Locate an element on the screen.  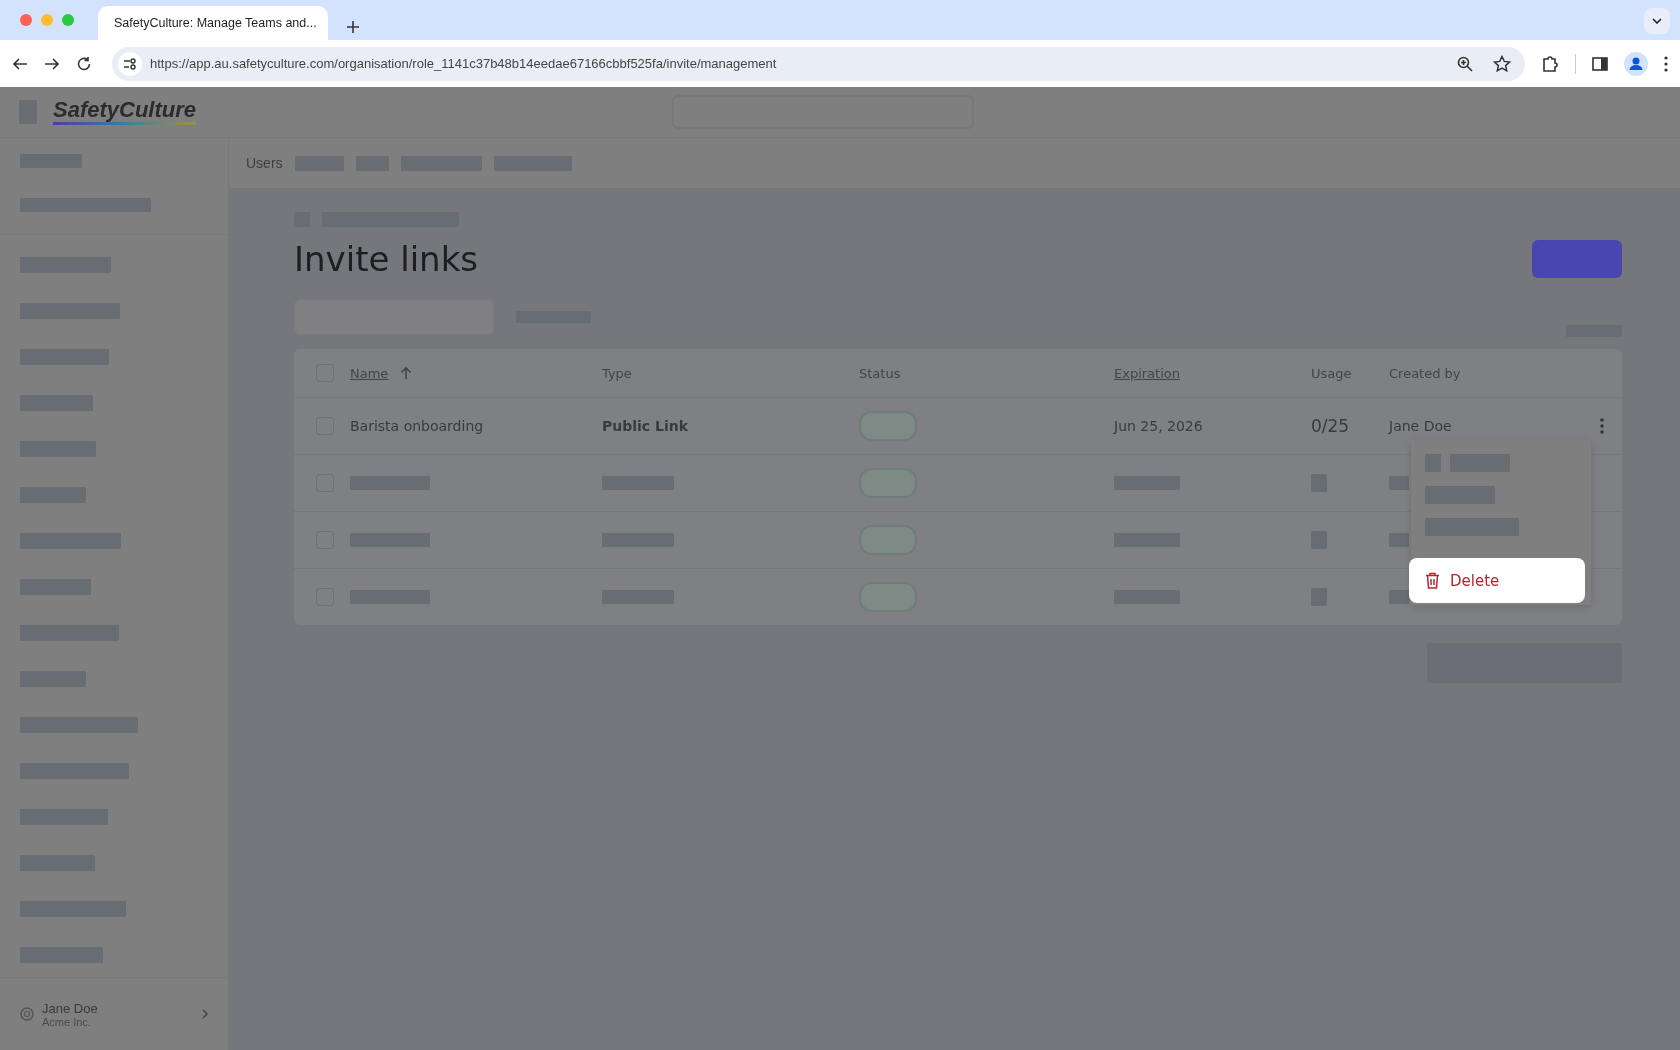
close-window-icon is located at coordinates (26, 20).